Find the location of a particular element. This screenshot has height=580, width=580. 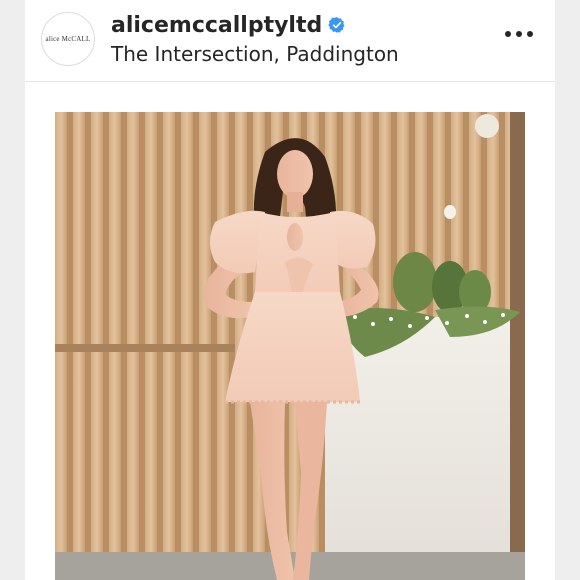

location-link: The Intersection, Paddington is located at coordinates (255, 54).